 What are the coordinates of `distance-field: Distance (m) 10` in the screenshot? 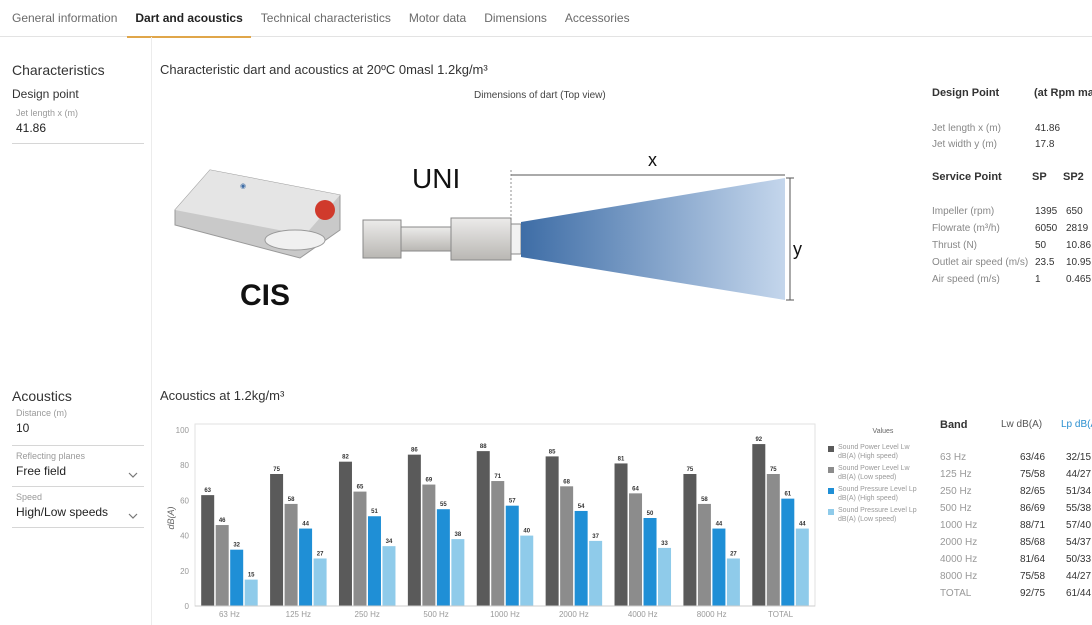 It's located at (78, 427).